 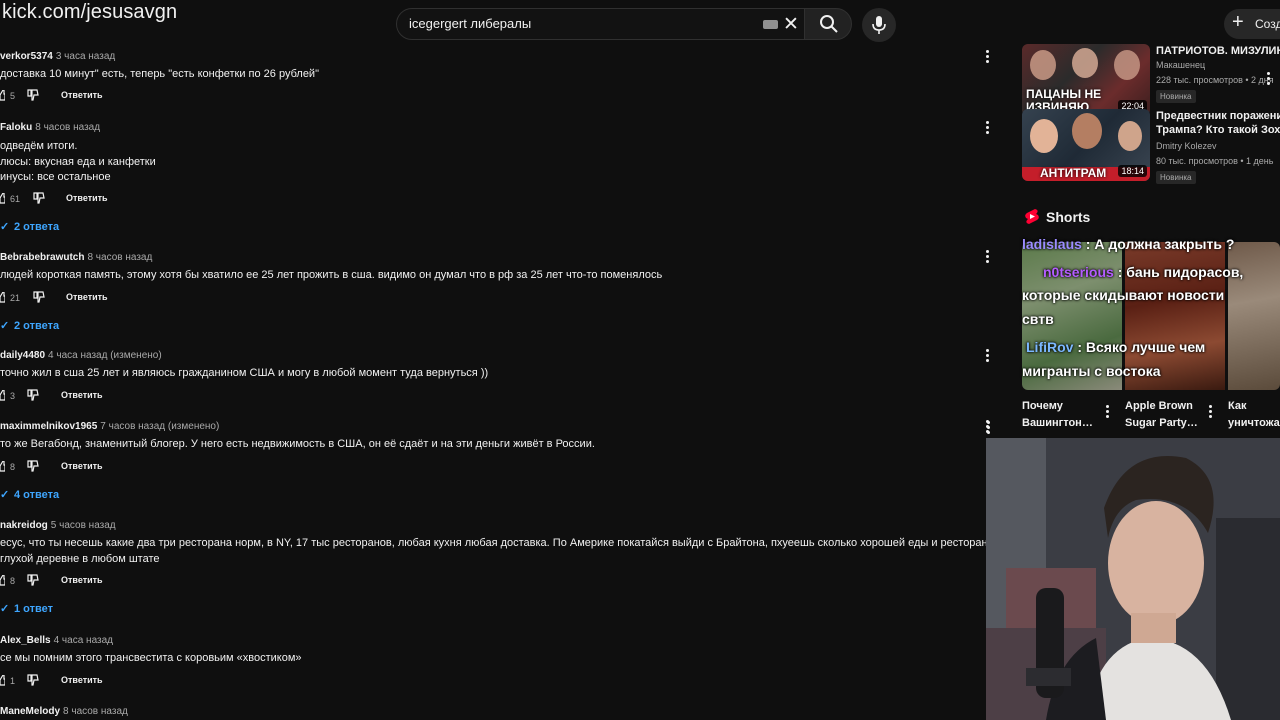 I want to click on channel-name: Dmitry Kolezev, so click(x=1186, y=146).